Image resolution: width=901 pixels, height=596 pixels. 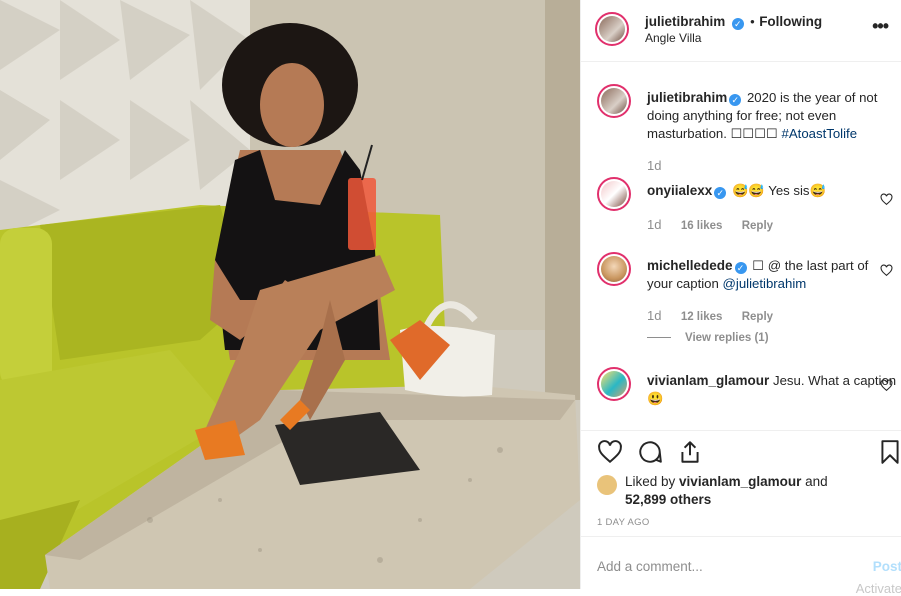 I want to click on comment-item: vivianlam_glamour Jesu. What a caption 😃, so click(x=746, y=397).